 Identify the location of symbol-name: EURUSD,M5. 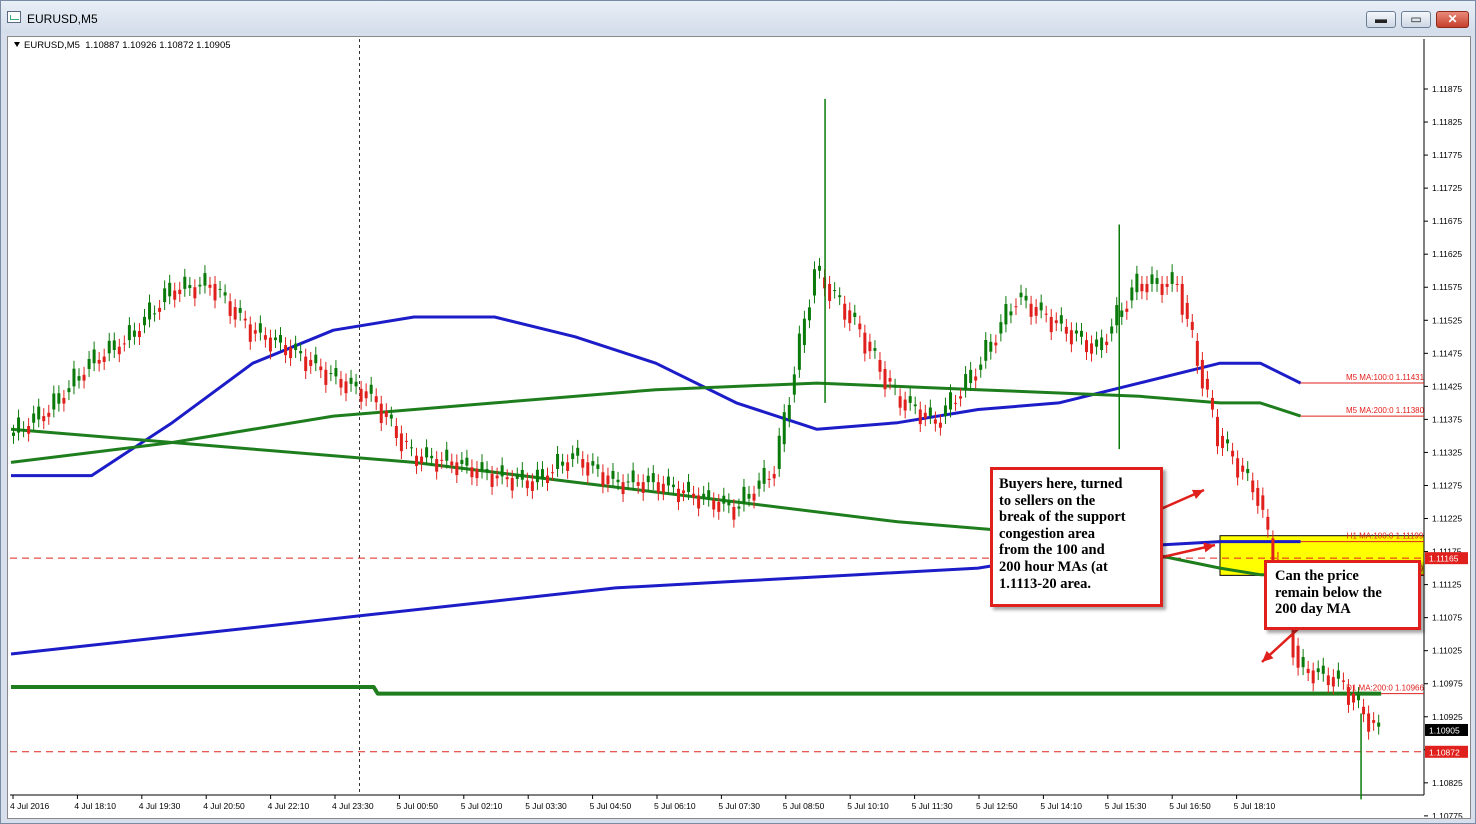
(52, 45).